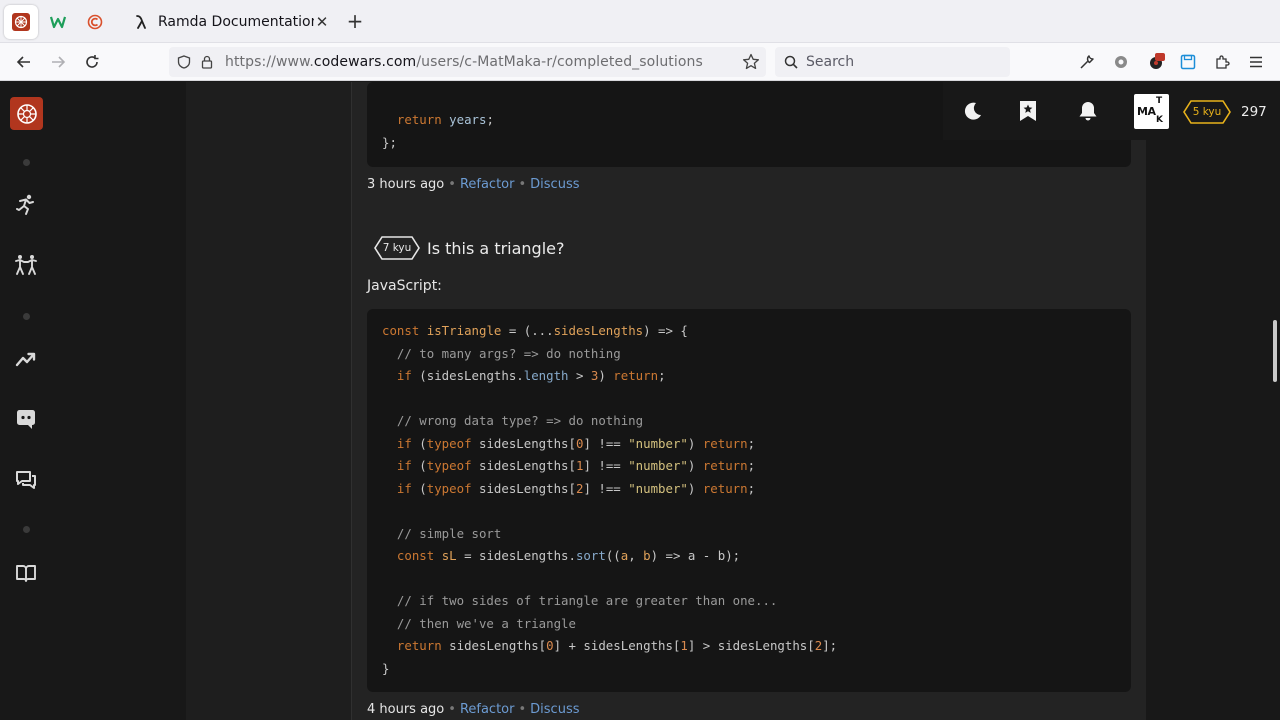  What do you see at coordinates (1088, 111) in the screenshot?
I see `notifications-button` at bounding box center [1088, 111].